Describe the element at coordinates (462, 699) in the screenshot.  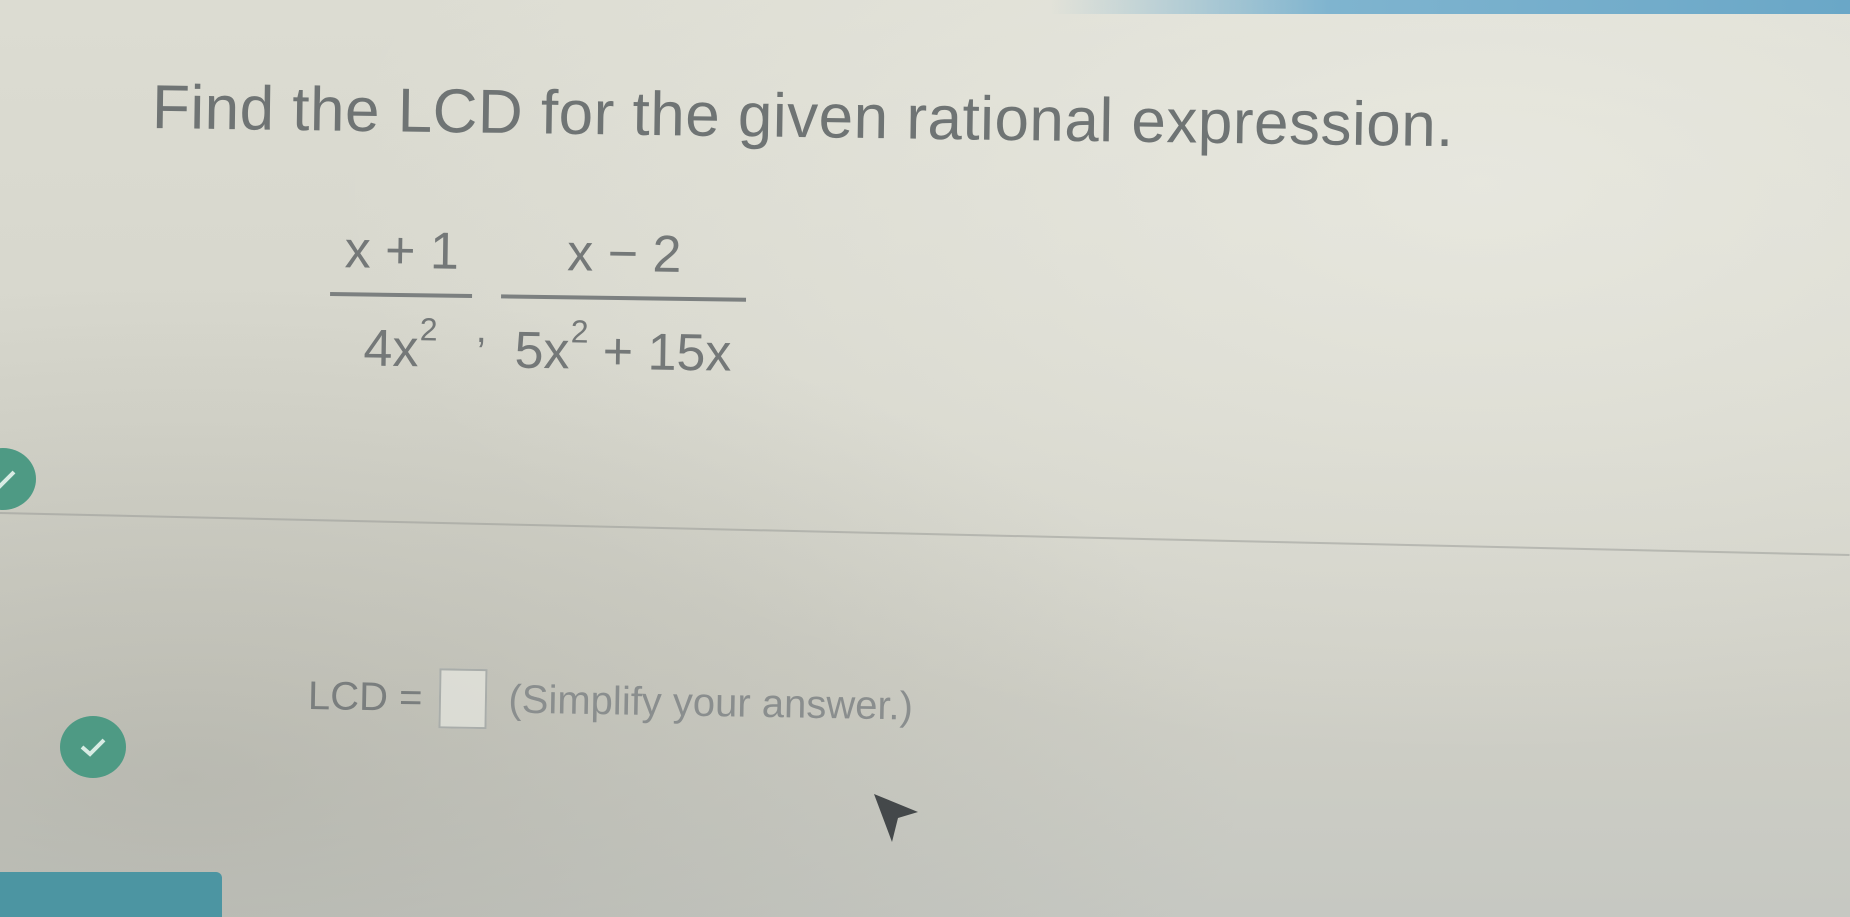
I see `lcd-answer-input` at that location.